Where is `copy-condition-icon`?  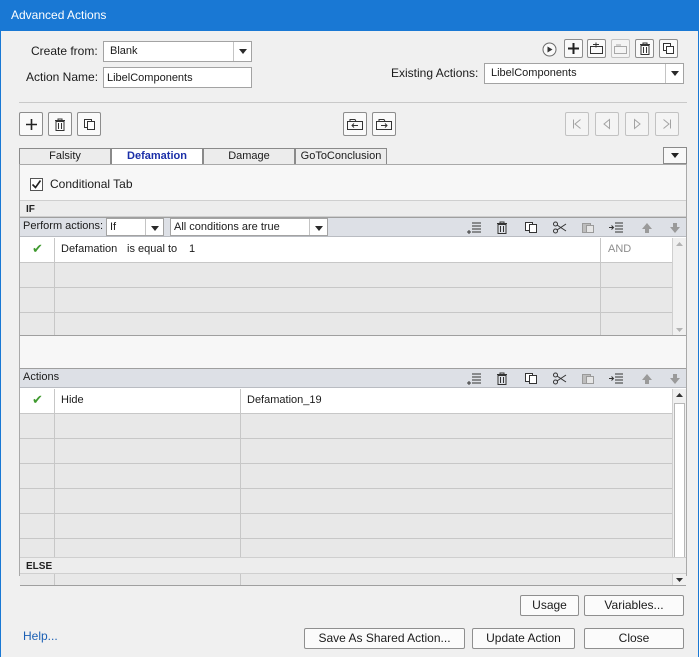 copy-condition-icon is located at coordinates (531, 227).